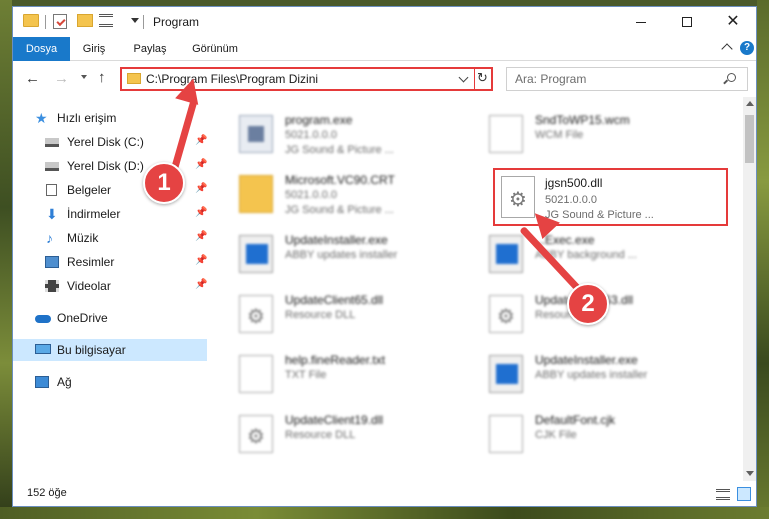 Image resolution: width=769 pixels, height=519 pixels. What do you see at coordinates (599, 135) in the screenshot?
I see `file-item: SndToWP15.wcm WCM File` at bounding box center [599, 135].